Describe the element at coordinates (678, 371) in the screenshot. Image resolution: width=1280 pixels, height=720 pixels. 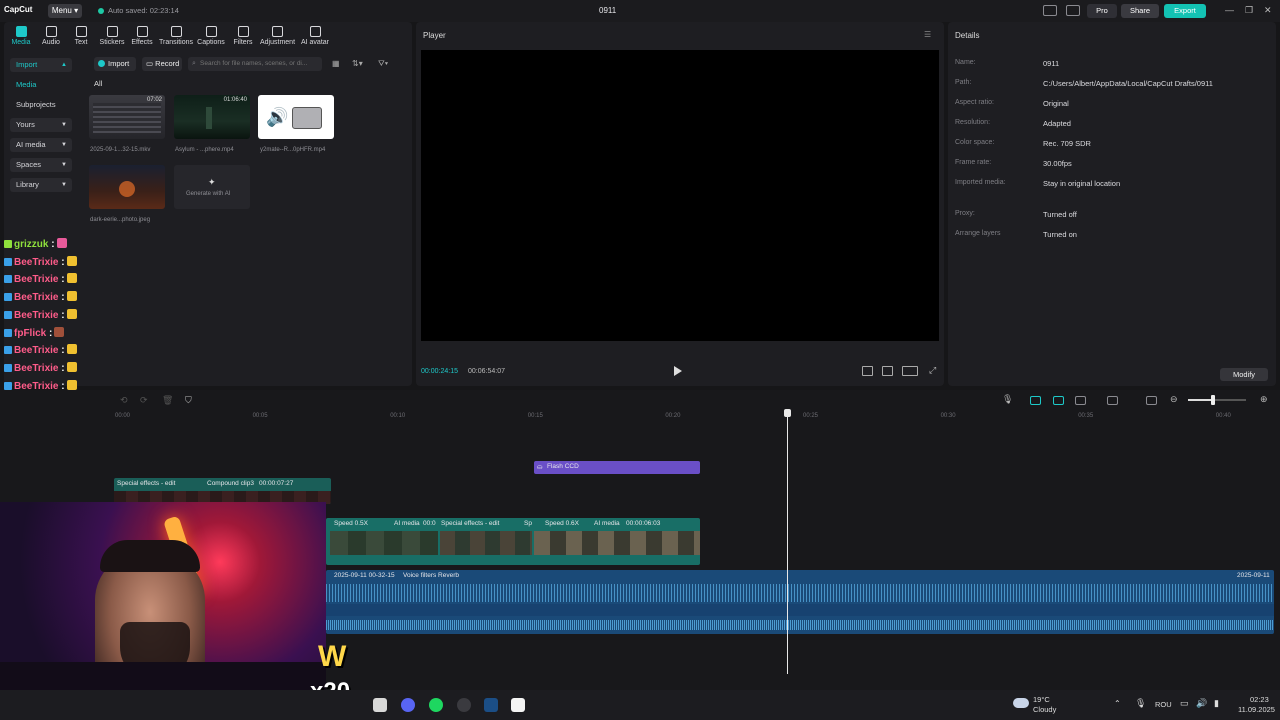
I see `play-icon` at that location.